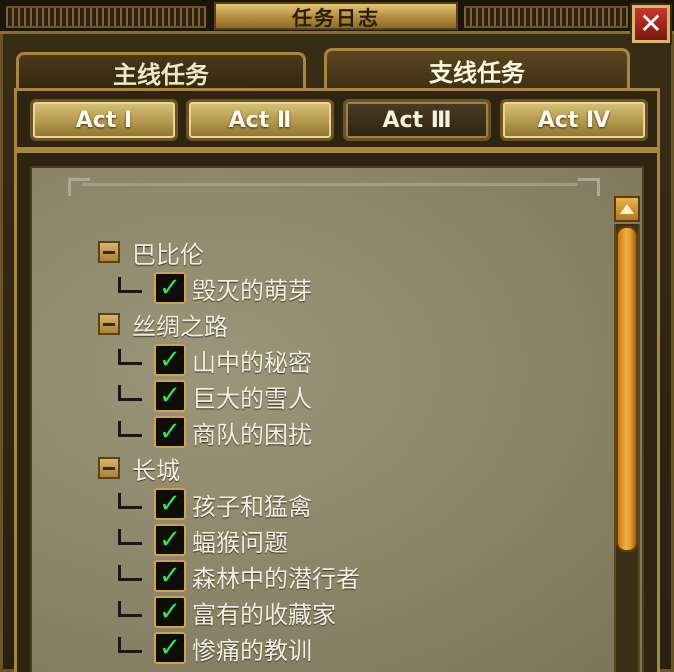 This screenshot has width=674, height=672. I want to click on window-title: 任务日志, so click(336, 17).